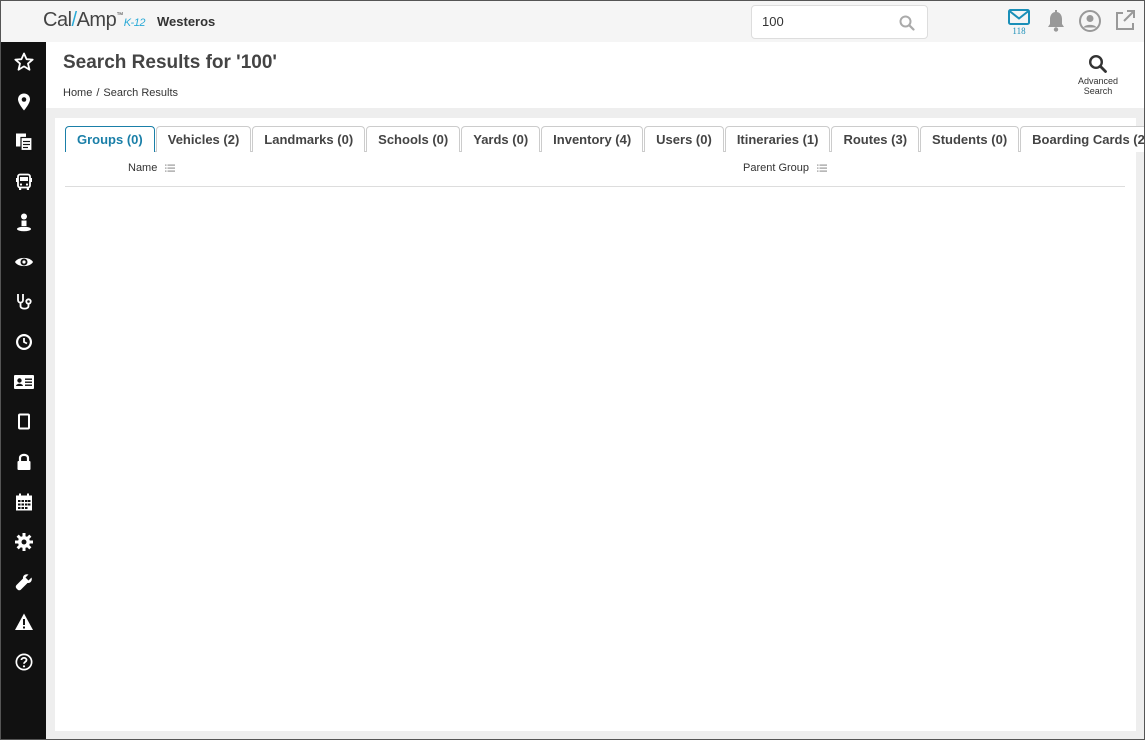 This screenshot has height=740, width=1145. I want to click on global-search, so click(839, 22).